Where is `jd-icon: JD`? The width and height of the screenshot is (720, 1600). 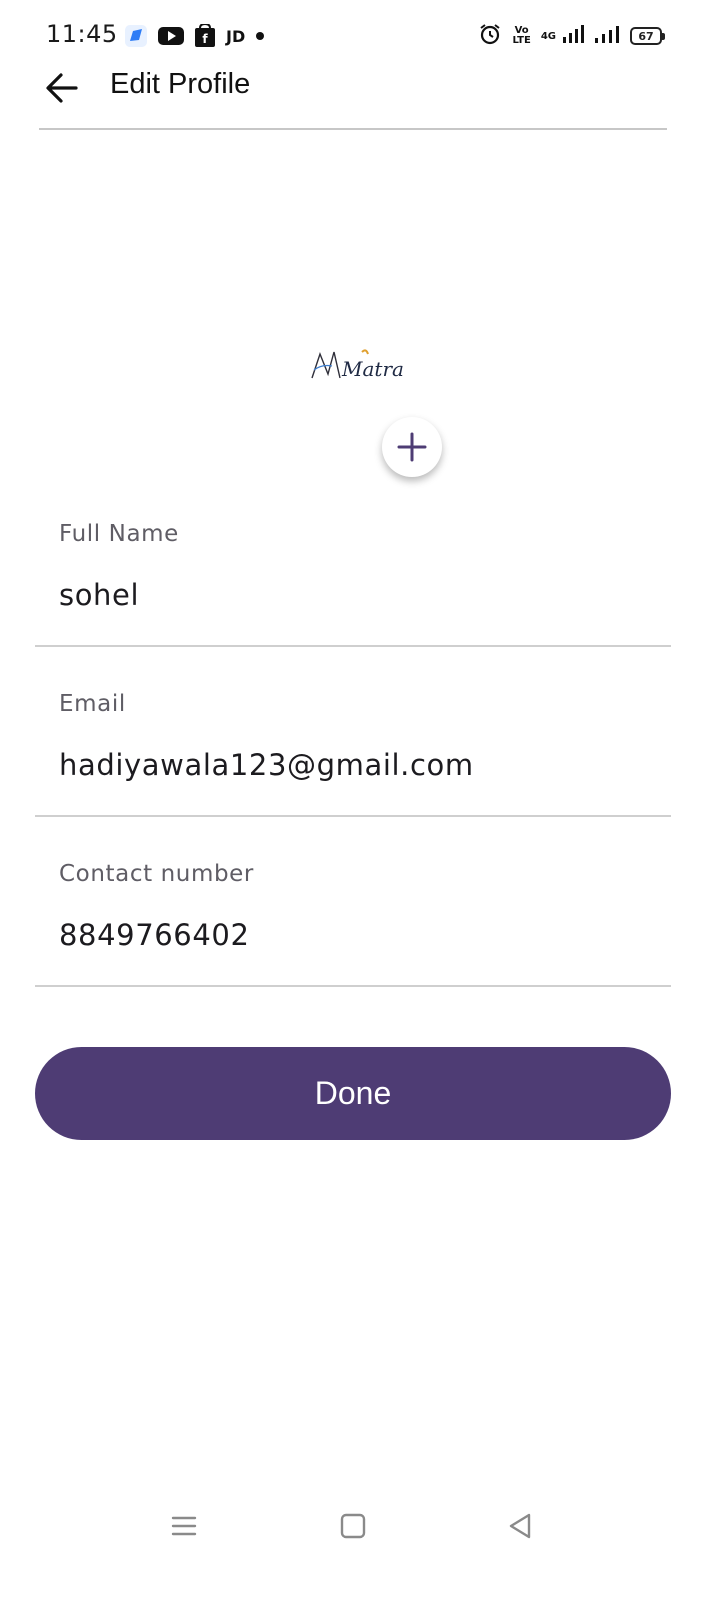
jd-icon: JD is located at coordinates (236, 36).